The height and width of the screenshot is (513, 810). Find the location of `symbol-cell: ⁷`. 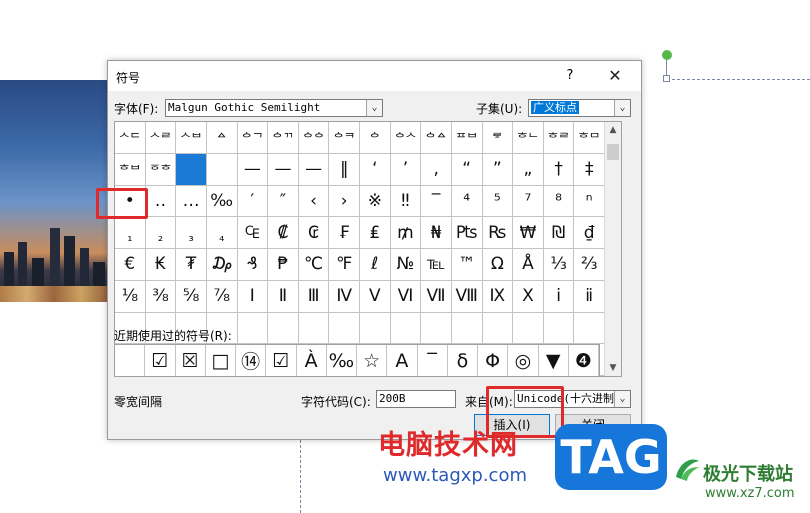

symbol-cell: ⁷ is located at coordinates (528, 201).